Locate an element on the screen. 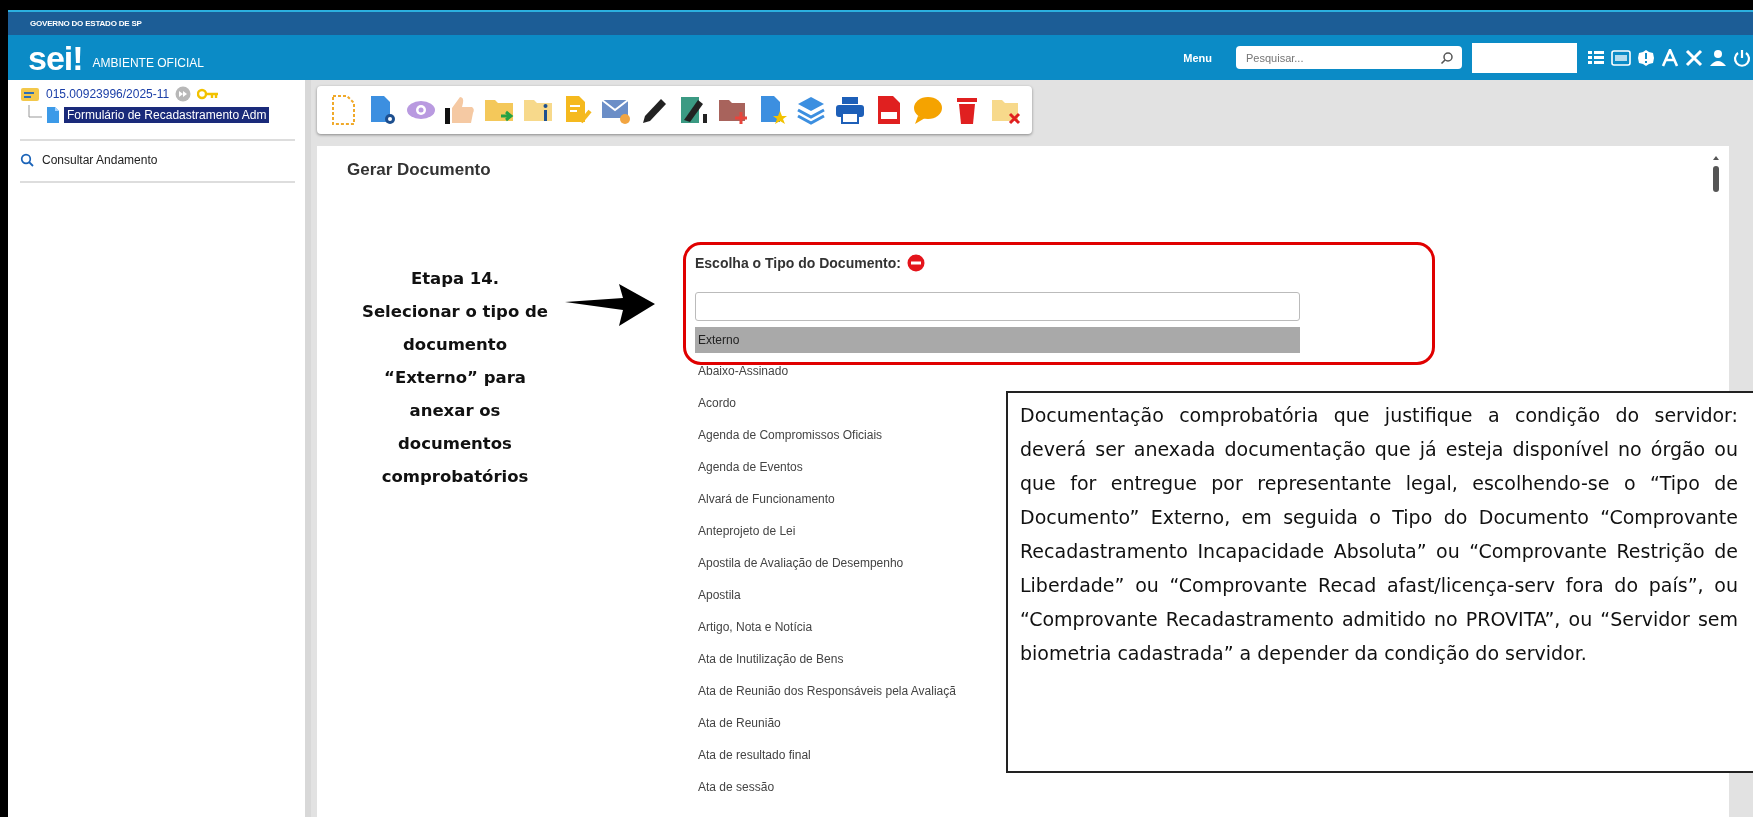 The image size is (1753, 817). document-type-option: Agenda de Compromissos Oficiais is located at coordinates (789, 435).